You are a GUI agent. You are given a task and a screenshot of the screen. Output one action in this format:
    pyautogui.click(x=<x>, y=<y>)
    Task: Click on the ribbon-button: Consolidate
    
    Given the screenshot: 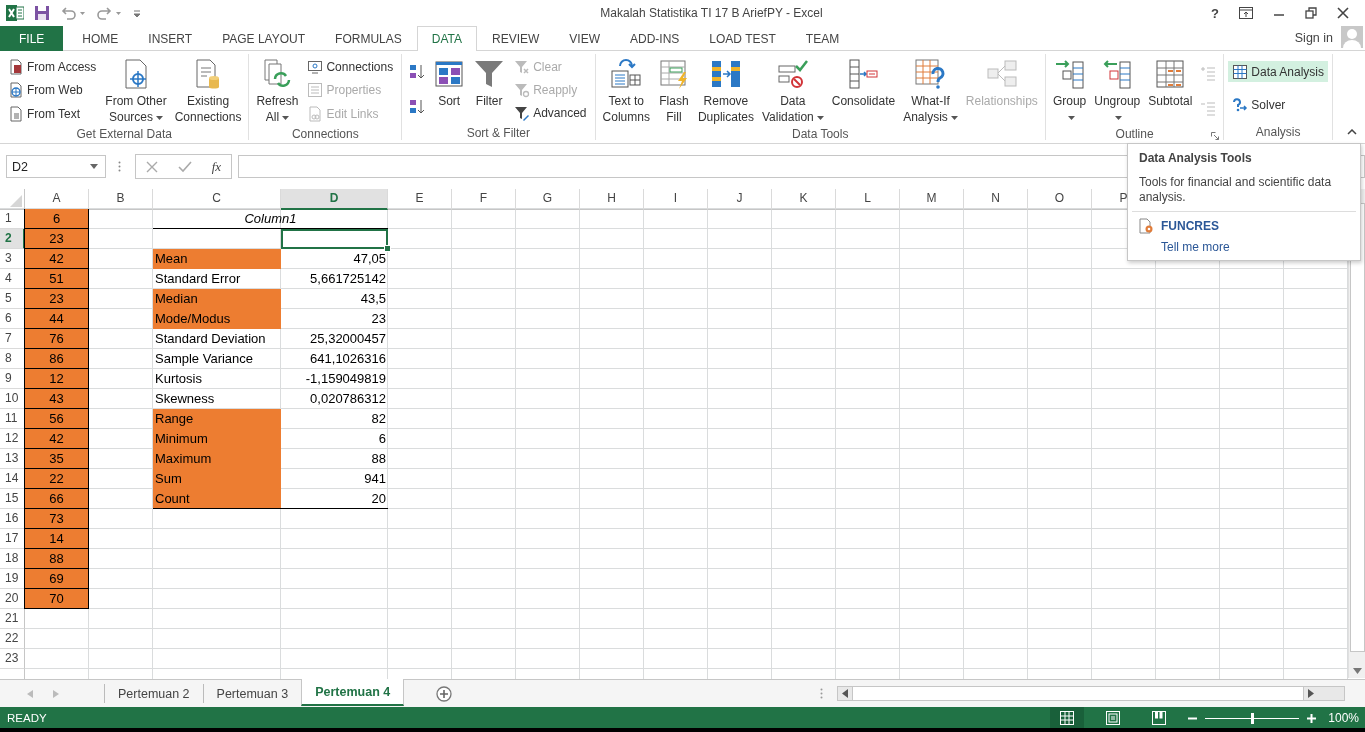 What is the action you would take?
    pyautogui.click(x=863, y=83)
    